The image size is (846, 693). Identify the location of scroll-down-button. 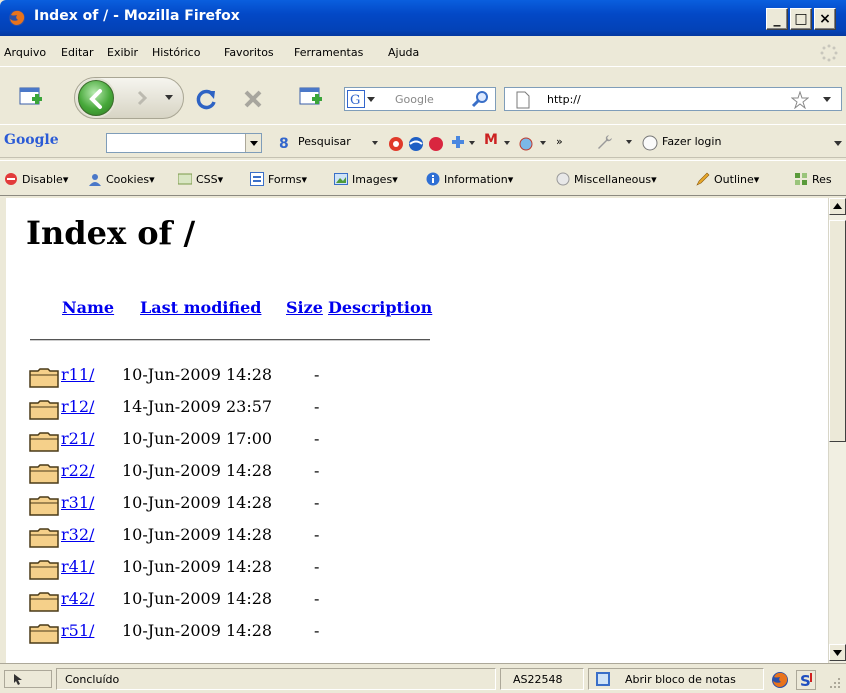
(837, 652).